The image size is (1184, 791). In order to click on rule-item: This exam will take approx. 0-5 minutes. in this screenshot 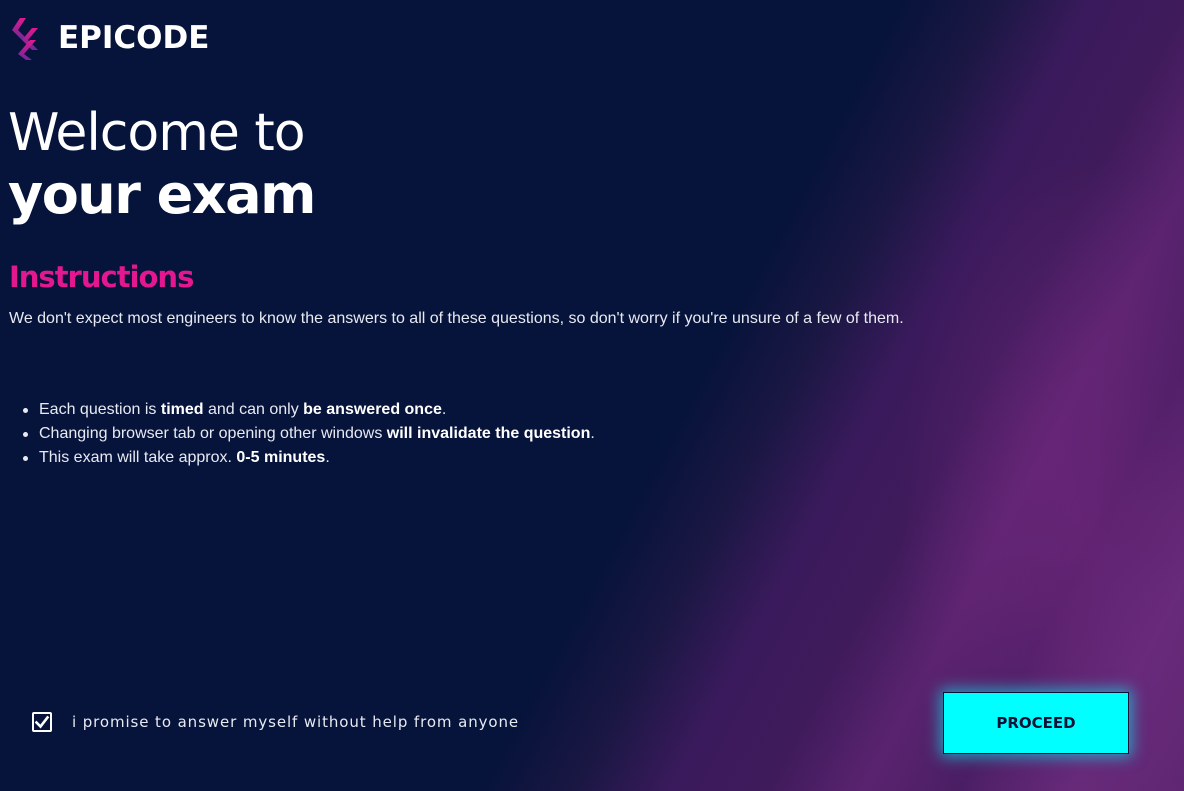, I will do `click(309, 458)`.